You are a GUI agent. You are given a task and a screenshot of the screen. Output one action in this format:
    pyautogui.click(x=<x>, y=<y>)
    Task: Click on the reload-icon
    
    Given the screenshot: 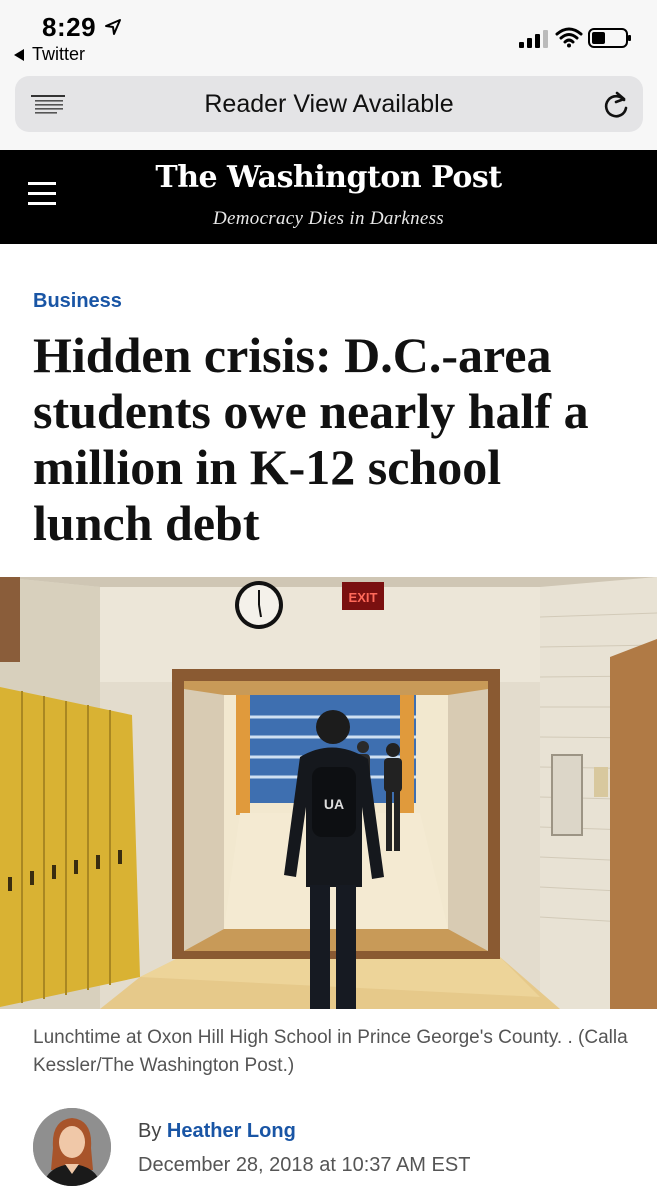 What is the action you would take?
    pyautogui.click(x=616, y=105)
    